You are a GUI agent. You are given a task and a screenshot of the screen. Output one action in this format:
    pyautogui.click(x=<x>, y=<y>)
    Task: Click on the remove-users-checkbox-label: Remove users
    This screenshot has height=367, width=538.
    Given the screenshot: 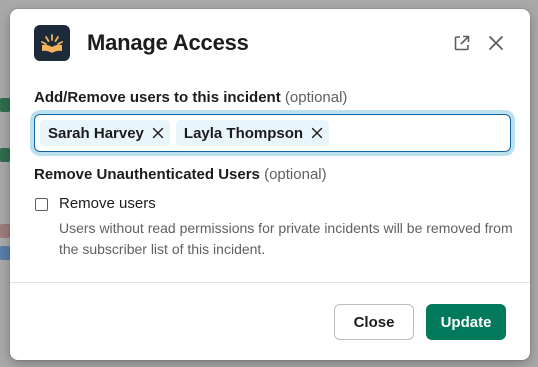 What is the action you would take?
    pyautogui.click(x=107, y=203)
    